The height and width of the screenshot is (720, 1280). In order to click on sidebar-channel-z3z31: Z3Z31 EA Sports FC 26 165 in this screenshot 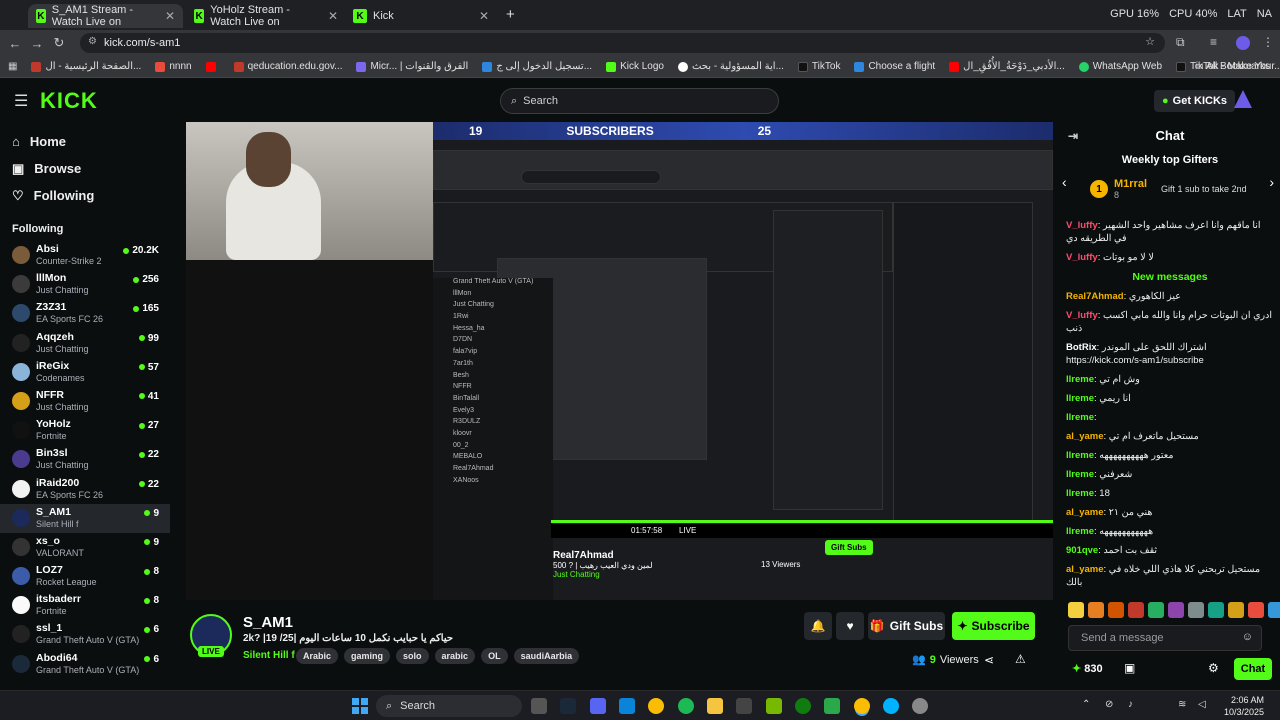, I will do `click(85, 313)`.